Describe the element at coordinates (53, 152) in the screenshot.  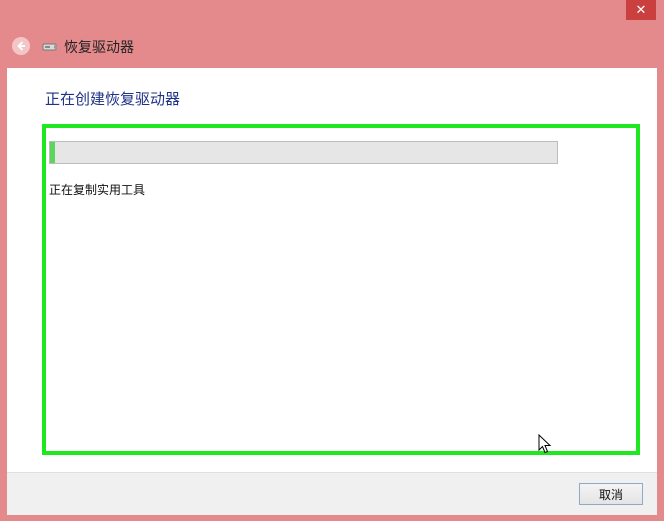
I see `progress-bar-fill` at that location.